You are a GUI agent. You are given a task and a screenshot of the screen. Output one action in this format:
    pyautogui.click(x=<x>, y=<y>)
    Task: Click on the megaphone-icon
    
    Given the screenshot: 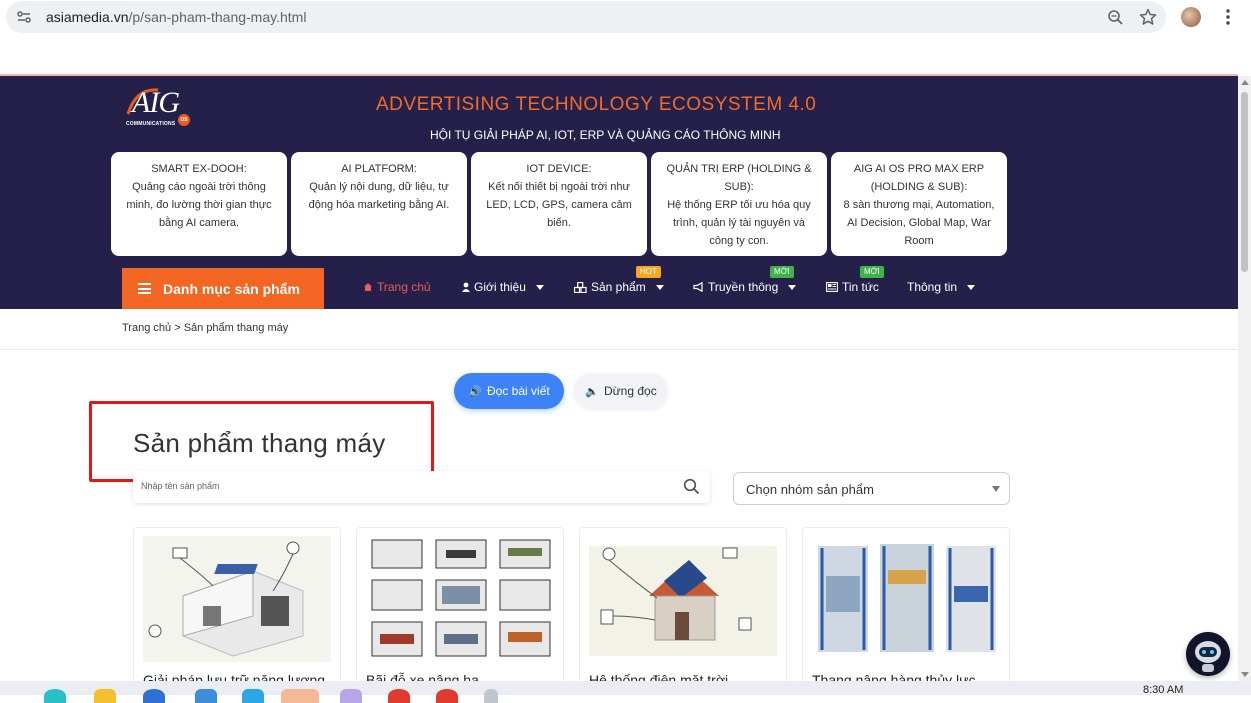 What is the action you would take?
    pyautogui.click(x=698, y=287)
    